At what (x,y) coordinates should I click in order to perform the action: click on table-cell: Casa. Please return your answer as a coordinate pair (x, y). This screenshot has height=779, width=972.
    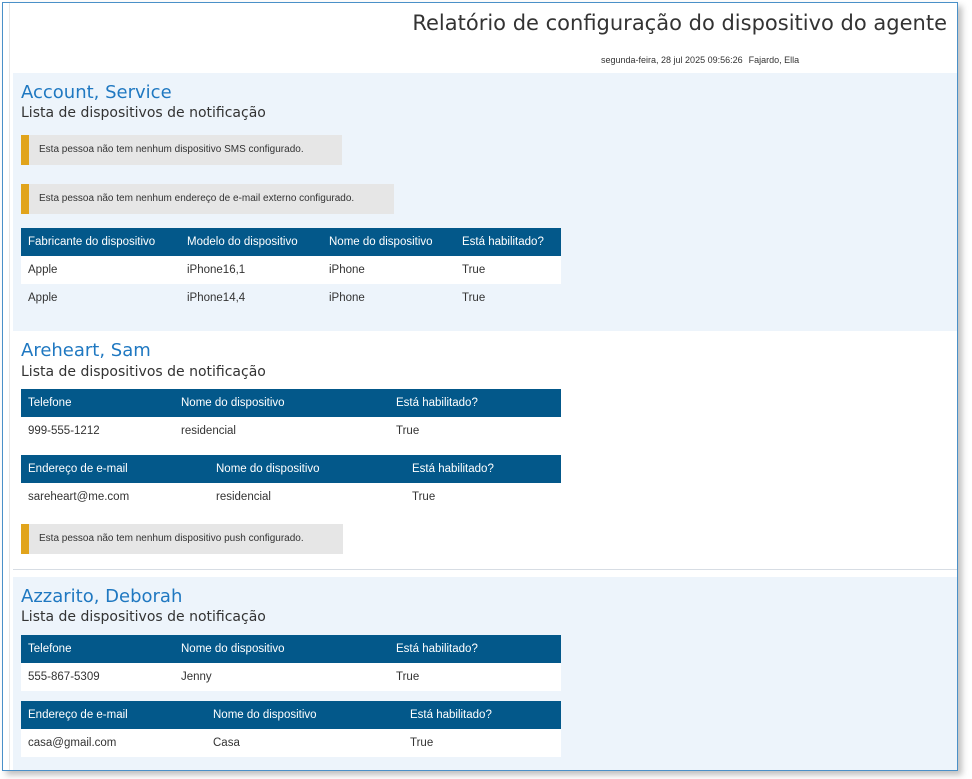
    Looking at the image, I should click on (304, 743).